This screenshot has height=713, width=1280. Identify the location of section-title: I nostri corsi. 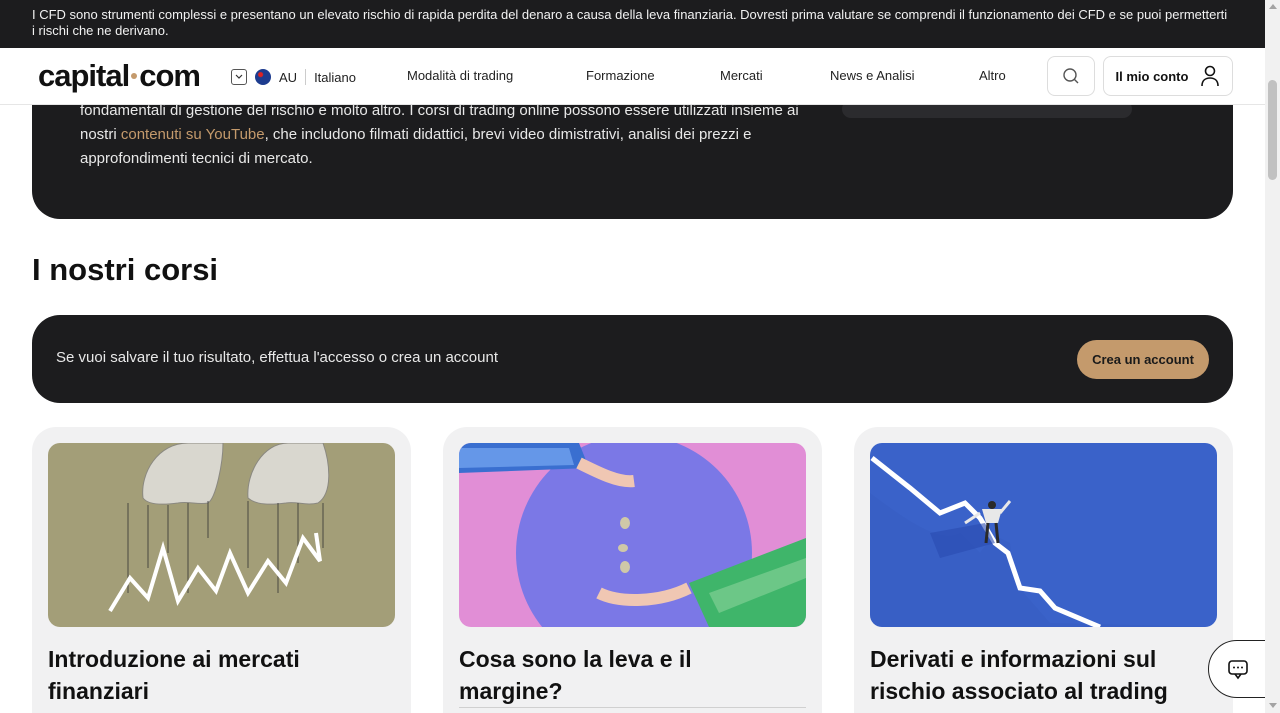
(125, 269).